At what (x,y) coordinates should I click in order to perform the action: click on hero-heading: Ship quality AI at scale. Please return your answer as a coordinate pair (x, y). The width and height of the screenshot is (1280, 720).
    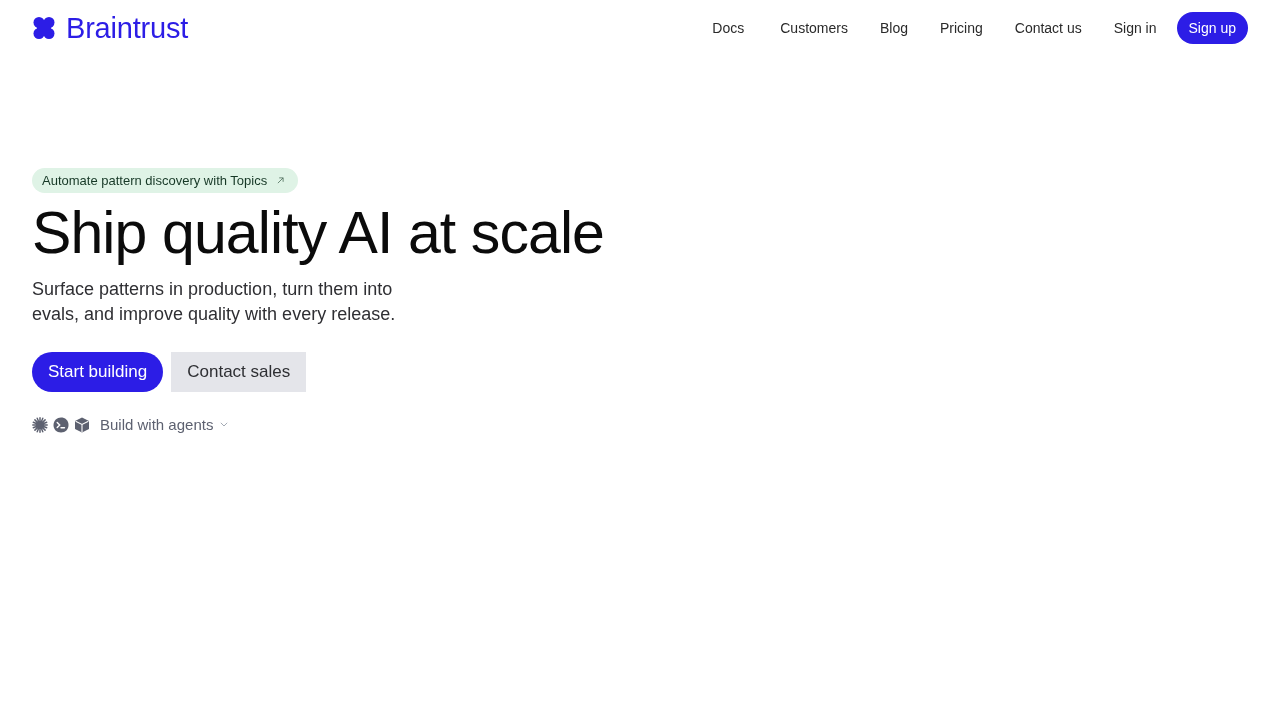
    Looking at the image, I should click on (319, 233).